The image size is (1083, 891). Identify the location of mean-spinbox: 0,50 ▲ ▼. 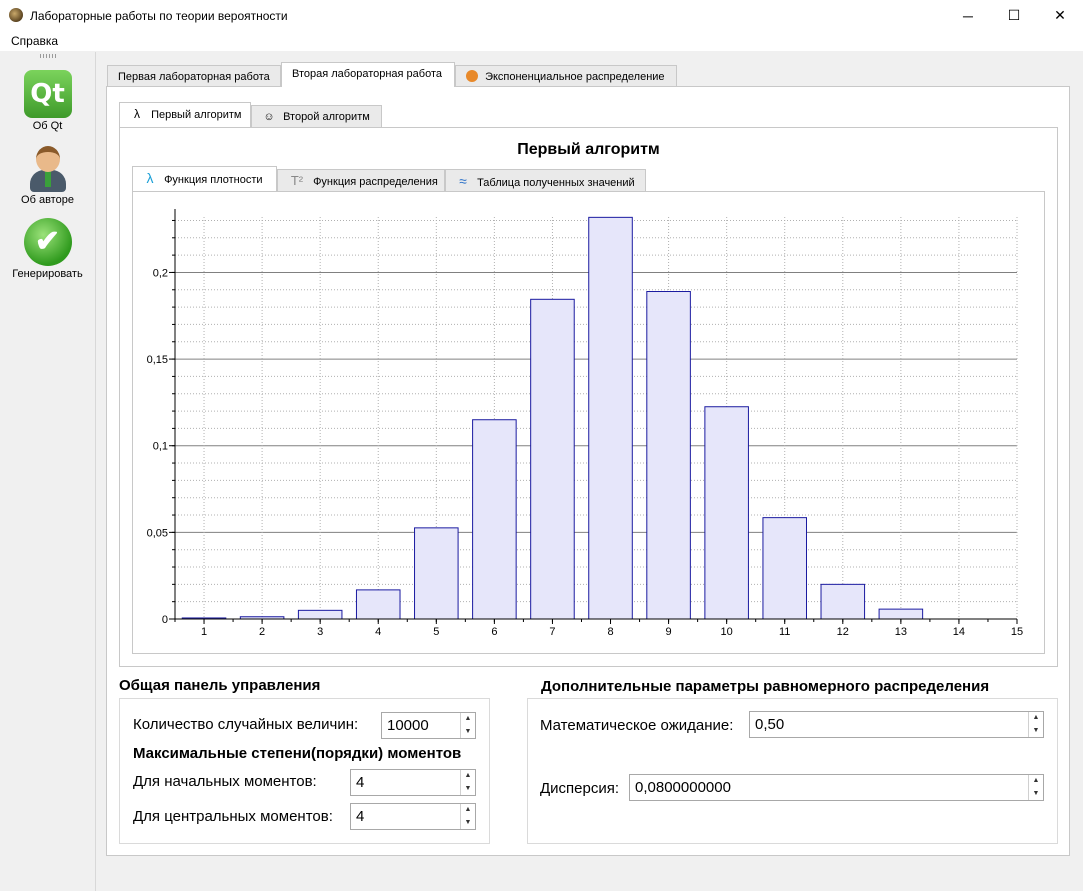
(896, 724).